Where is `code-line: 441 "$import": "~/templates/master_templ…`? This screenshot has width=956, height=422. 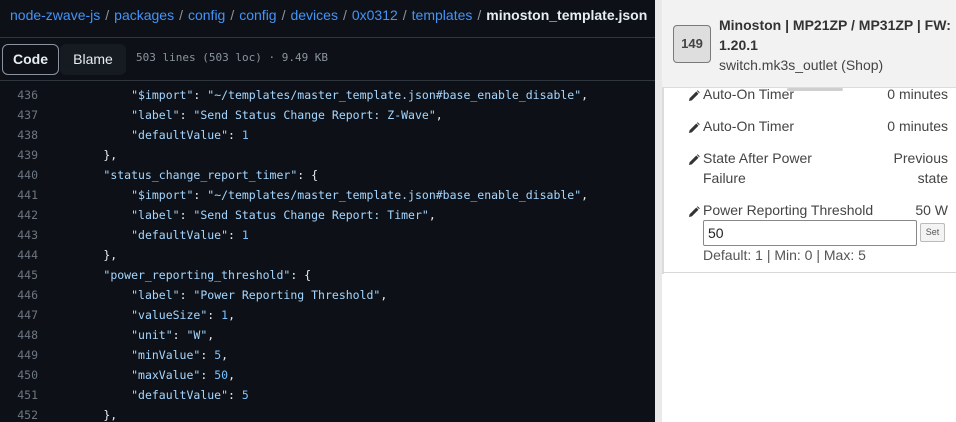
code-line: 441 "$import": "~/templates/master_templ… is located at coordinates (327, 195).